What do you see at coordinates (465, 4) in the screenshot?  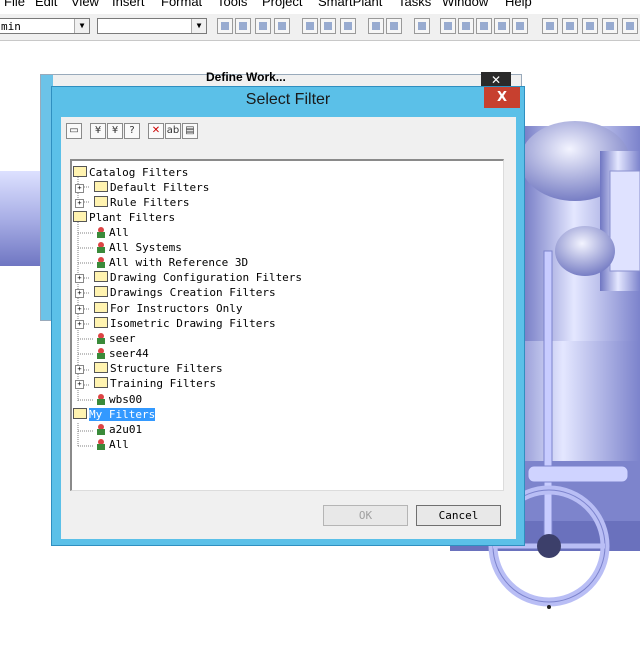 I see `menu-window: Window` at bounding box center [465, 4].